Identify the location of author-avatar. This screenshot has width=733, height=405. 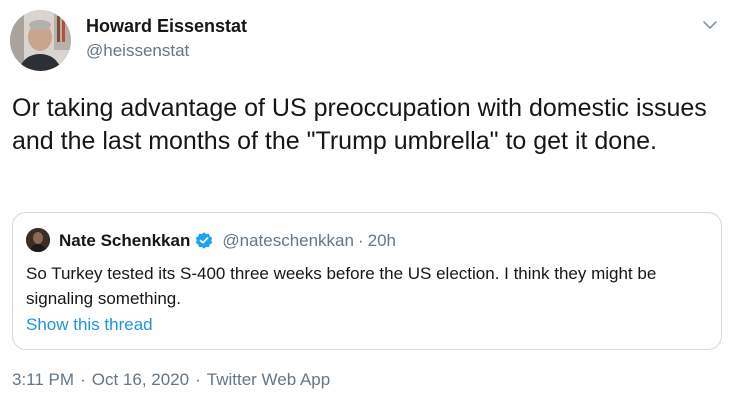
(40, 40).